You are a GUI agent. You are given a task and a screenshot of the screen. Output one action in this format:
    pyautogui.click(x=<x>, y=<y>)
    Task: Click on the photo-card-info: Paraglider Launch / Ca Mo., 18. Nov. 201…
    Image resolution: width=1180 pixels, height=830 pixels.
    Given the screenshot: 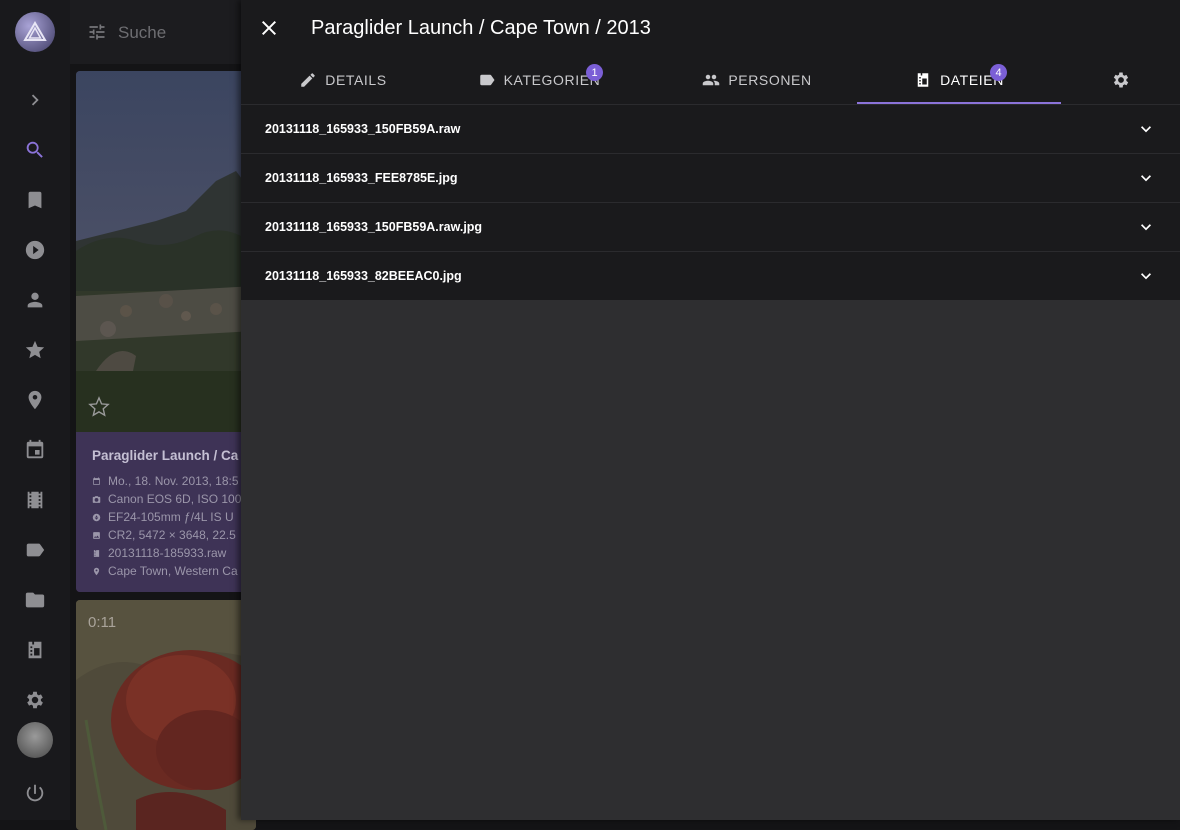 What is the action you would take?
    pyautogui.click(x=166, y=512)
    